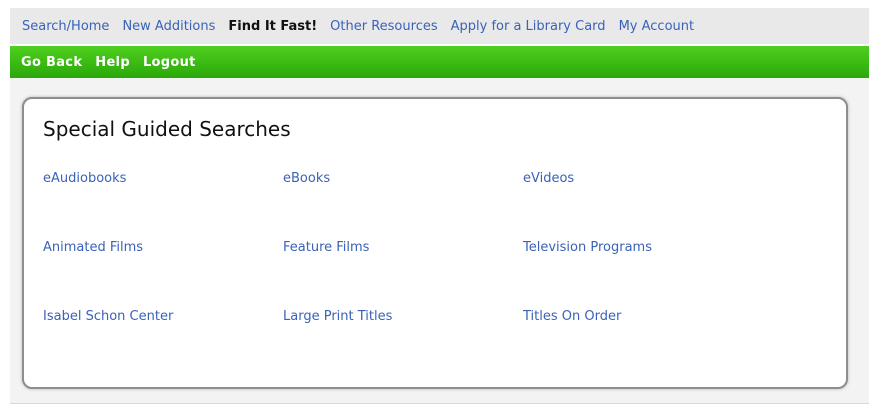  I want to click on logout-link: Logout, so click(169, 62).